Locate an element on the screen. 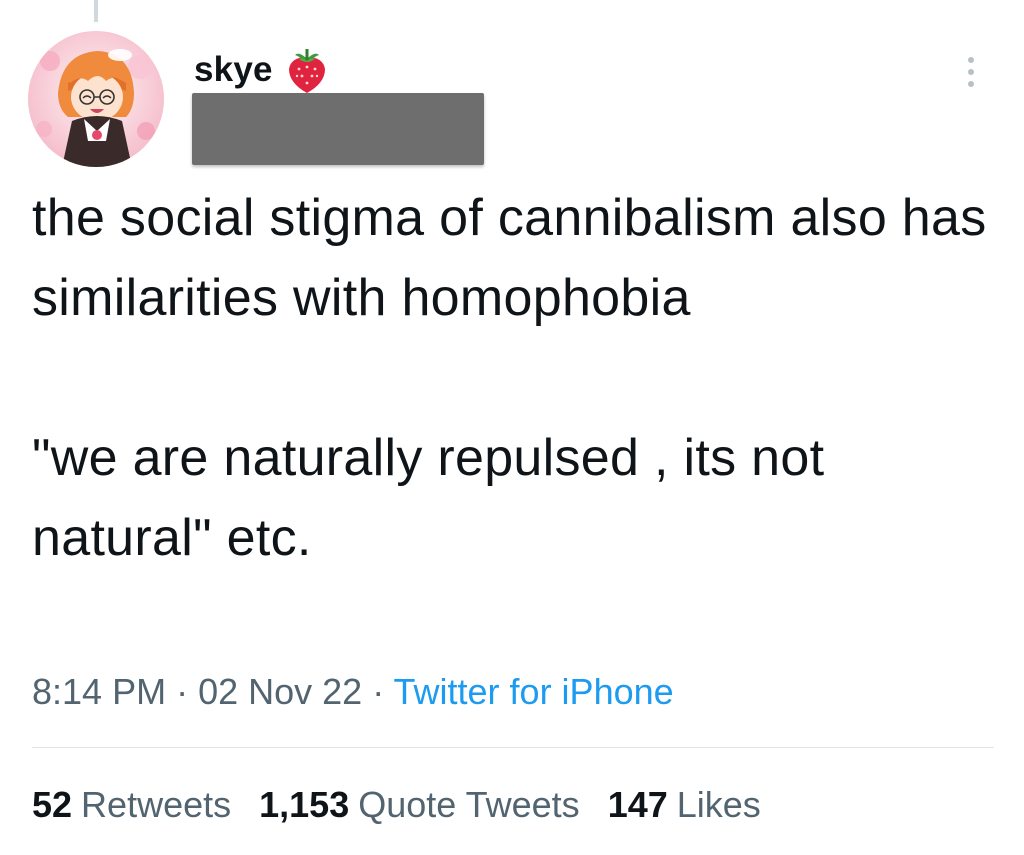  strawberry-icon is located at coordinates (307, 70).